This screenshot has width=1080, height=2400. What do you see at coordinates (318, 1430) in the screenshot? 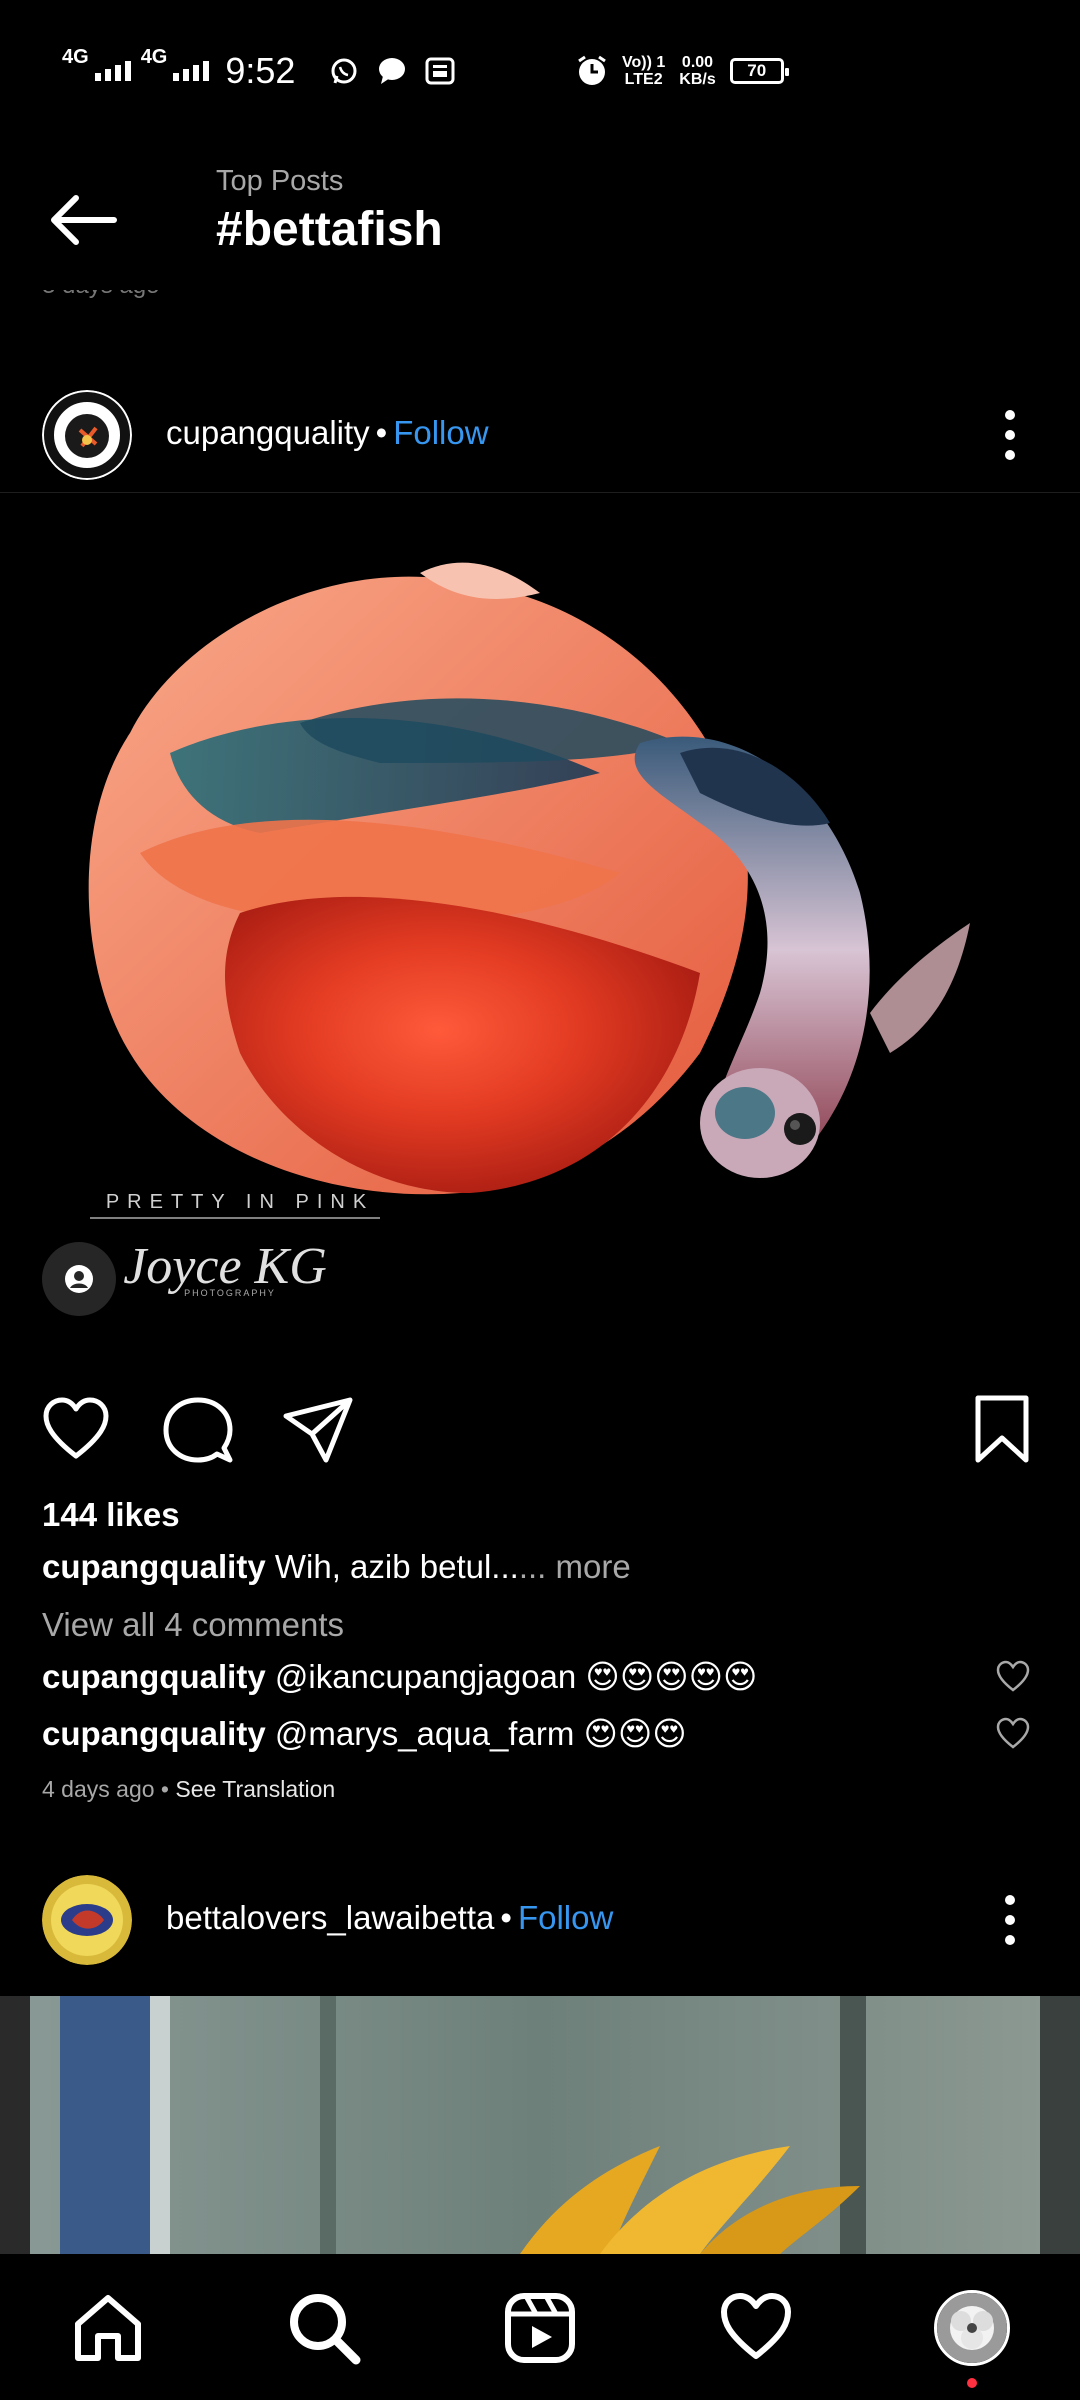
I see `share-send-icon` at bounding box center [318, 1430].